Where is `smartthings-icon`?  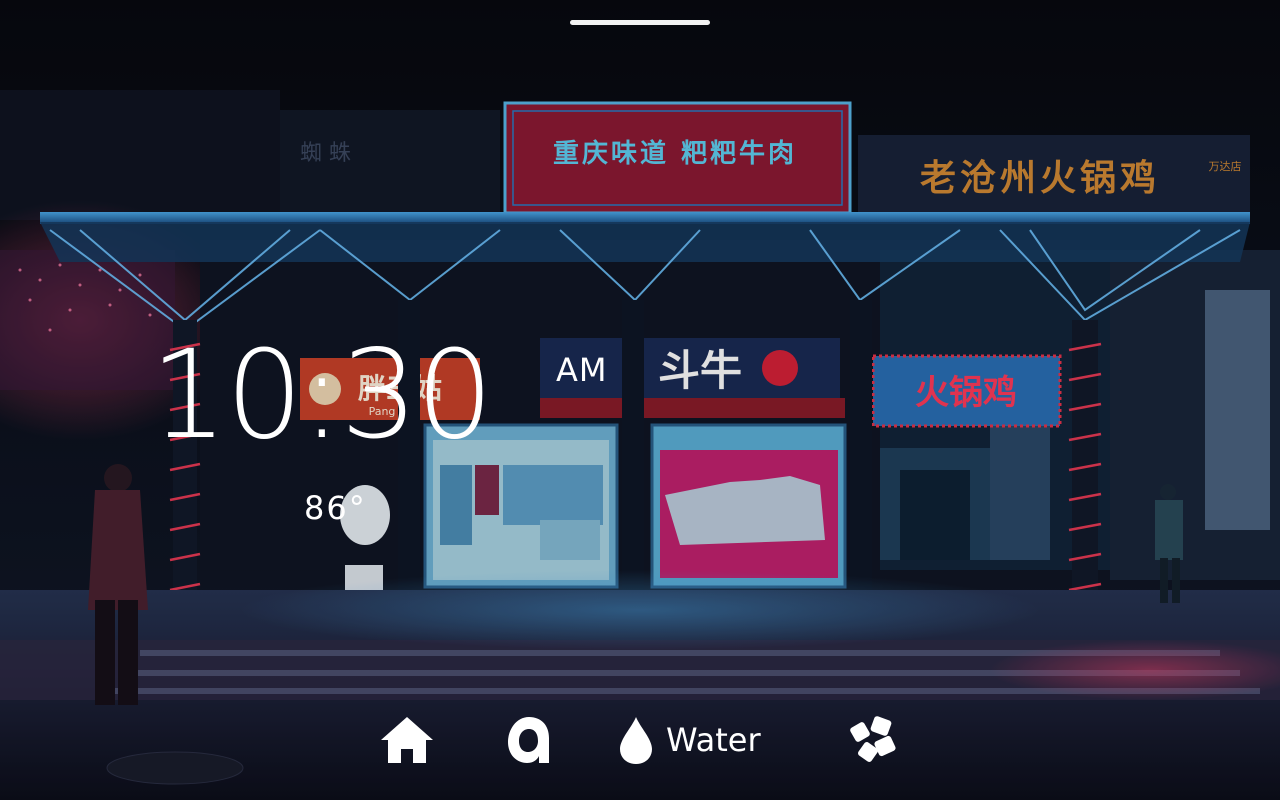 smartthings-icon is located at coordinates (873, 739).